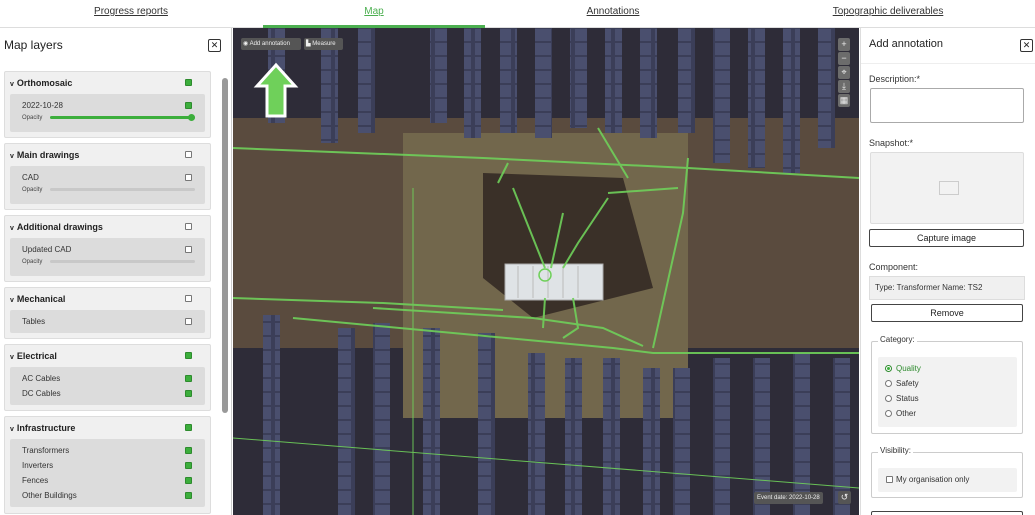 This screenshot has height=515, width=1035. Describe the element at coordinates (895, 450) in the screenshot. I see `visibility-label: Visibility:` at that location.